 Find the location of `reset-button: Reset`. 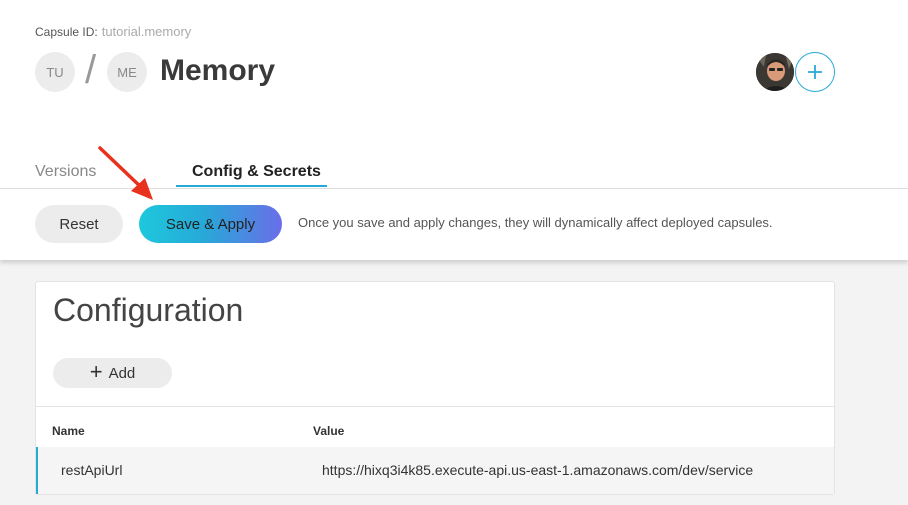

reset-button: Reset is located at coordinates (79, 224).